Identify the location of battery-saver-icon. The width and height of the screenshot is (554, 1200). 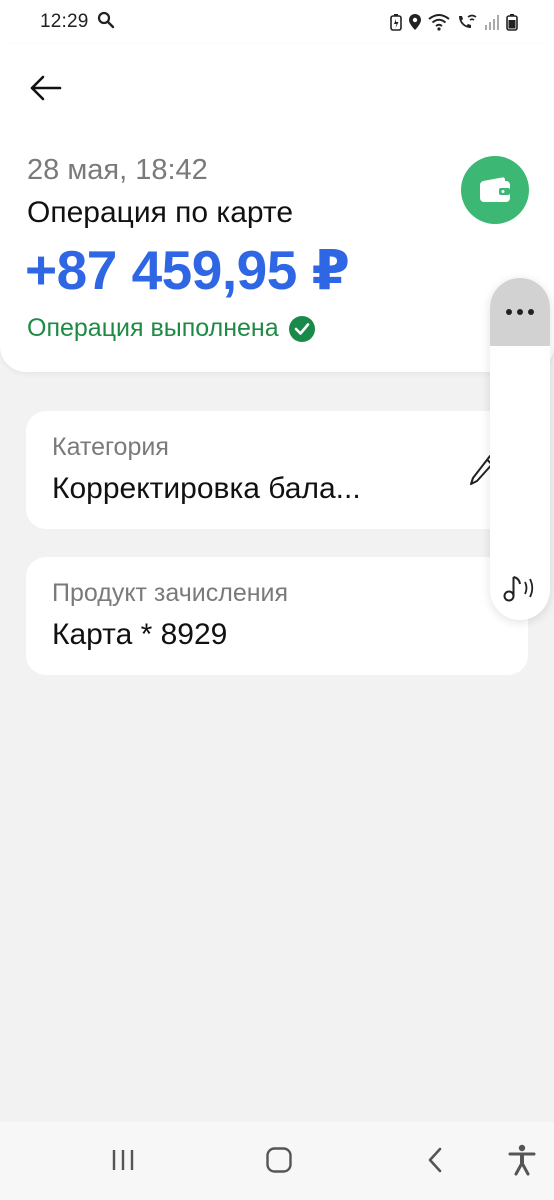
(396, 22).